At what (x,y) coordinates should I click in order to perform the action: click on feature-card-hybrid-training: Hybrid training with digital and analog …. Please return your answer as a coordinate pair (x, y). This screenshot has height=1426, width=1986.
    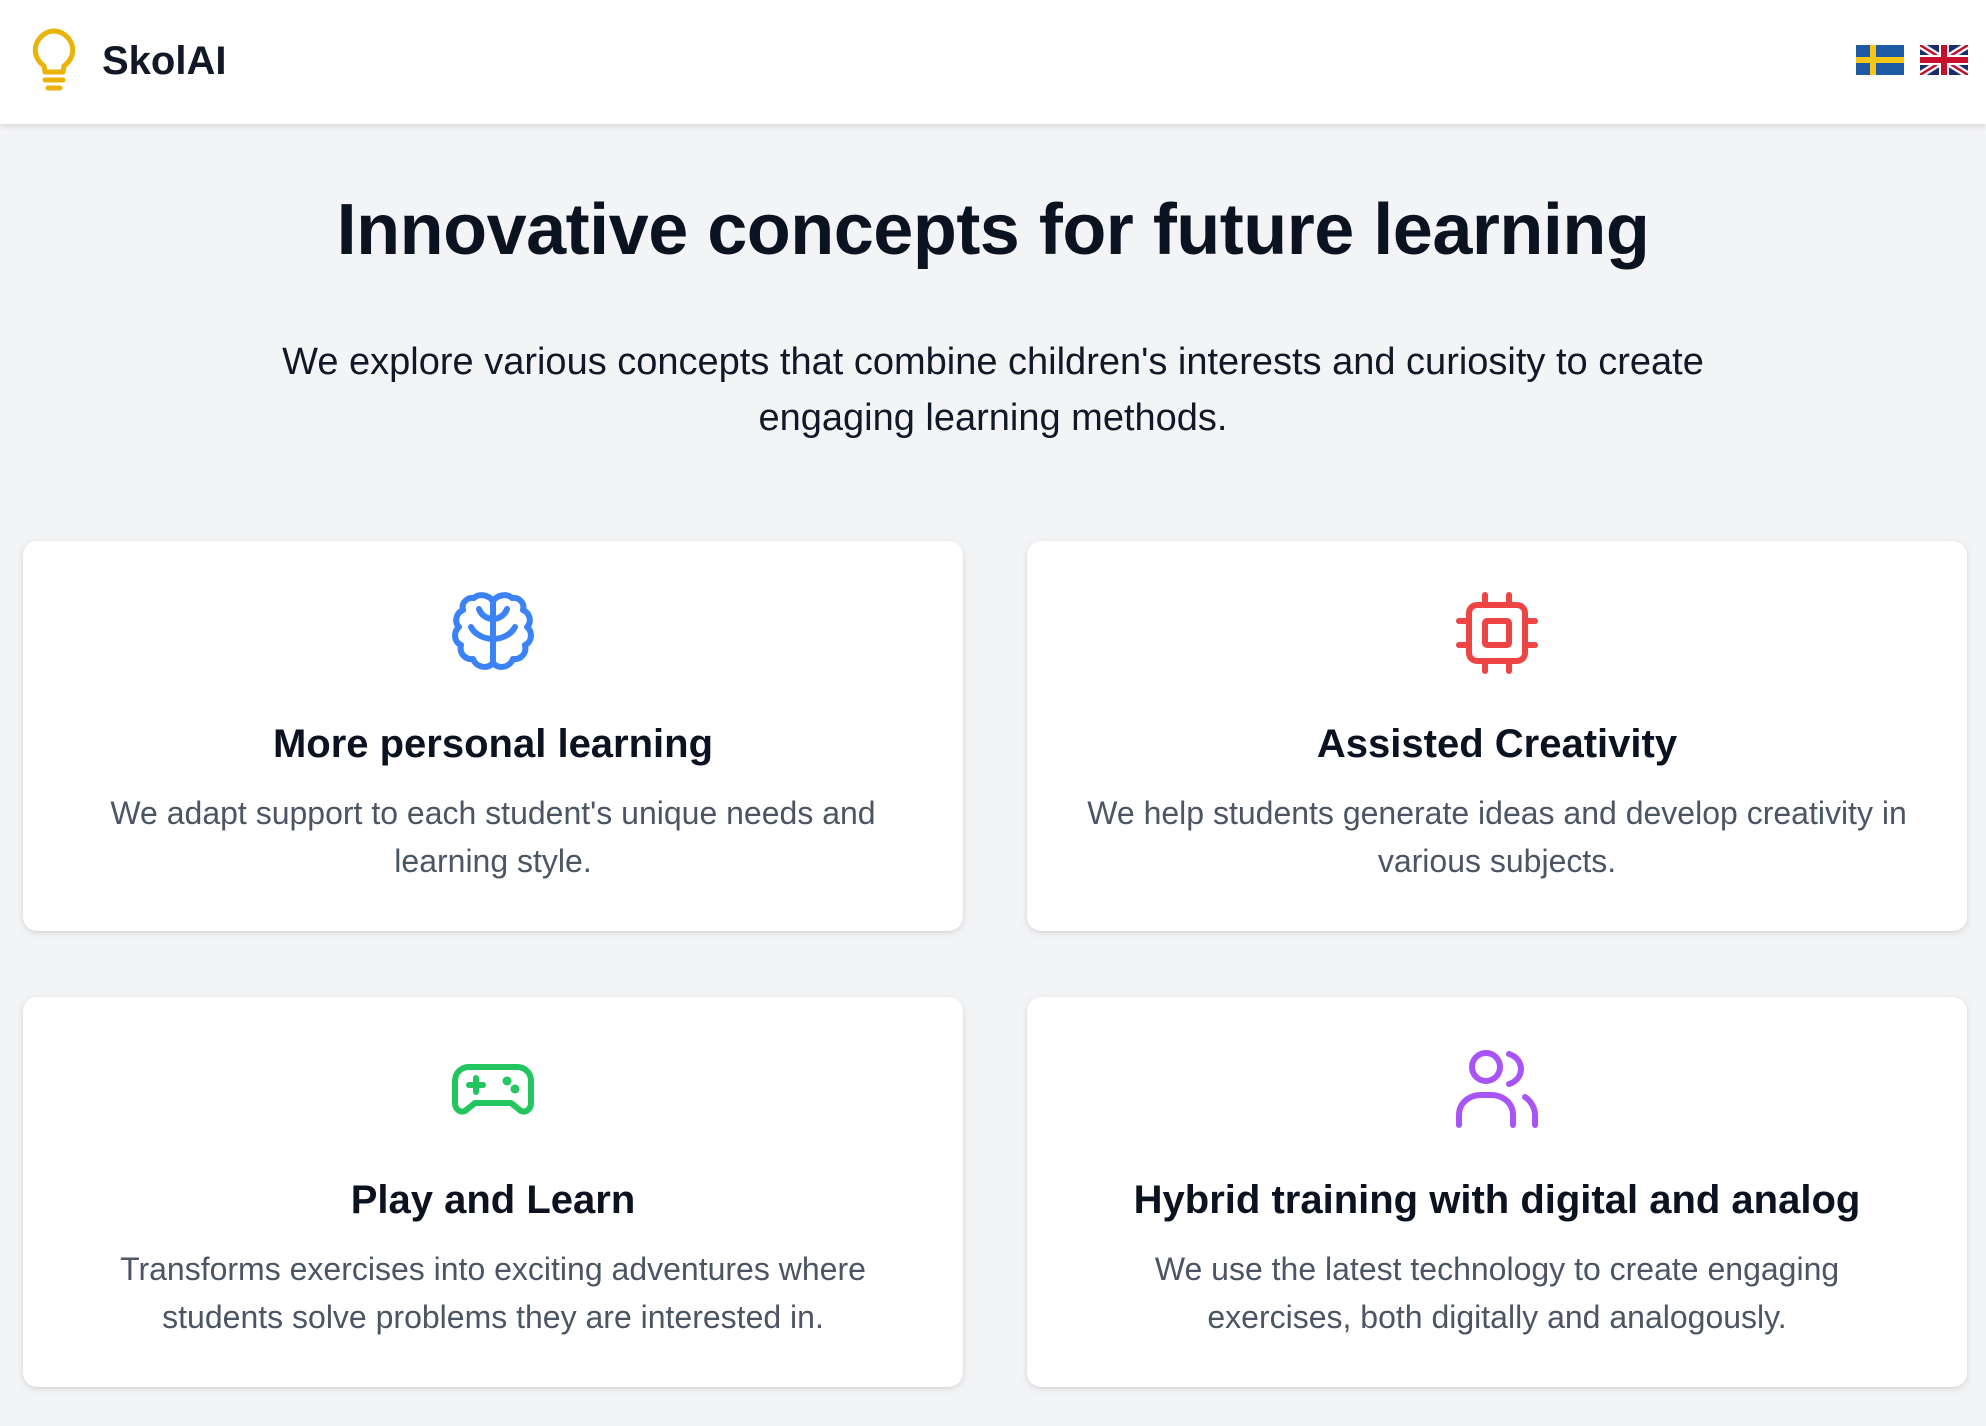
    Looking at the image, I should click on (1497, 1192).